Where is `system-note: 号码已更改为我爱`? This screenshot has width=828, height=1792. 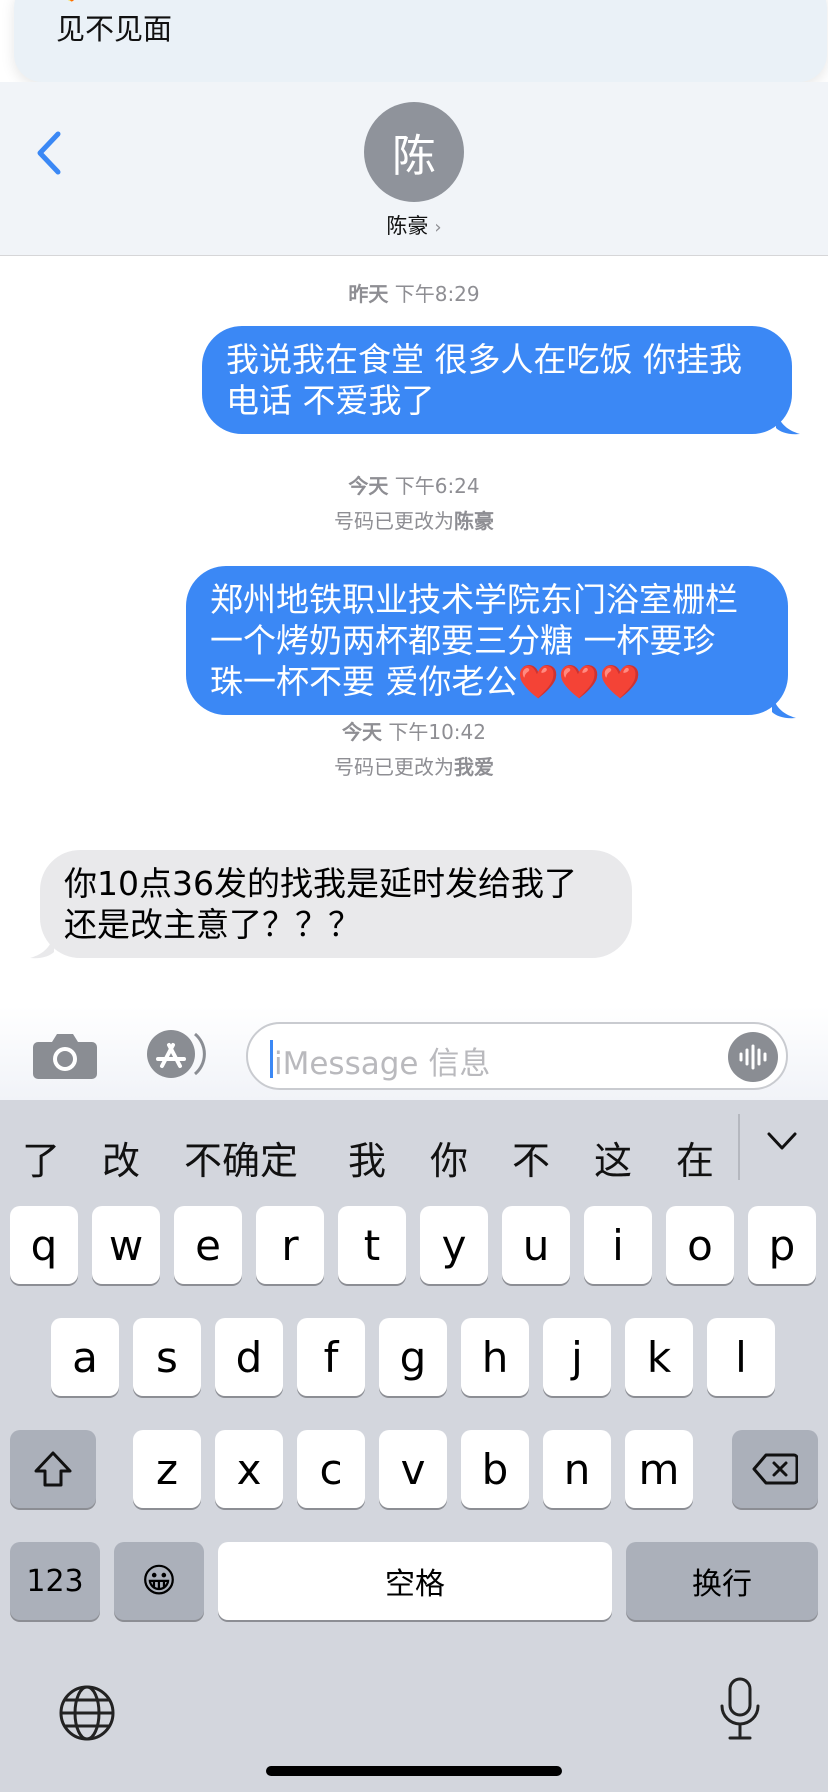 system-note: 号码已更改为我爱 is located at coordinates (414, 767).